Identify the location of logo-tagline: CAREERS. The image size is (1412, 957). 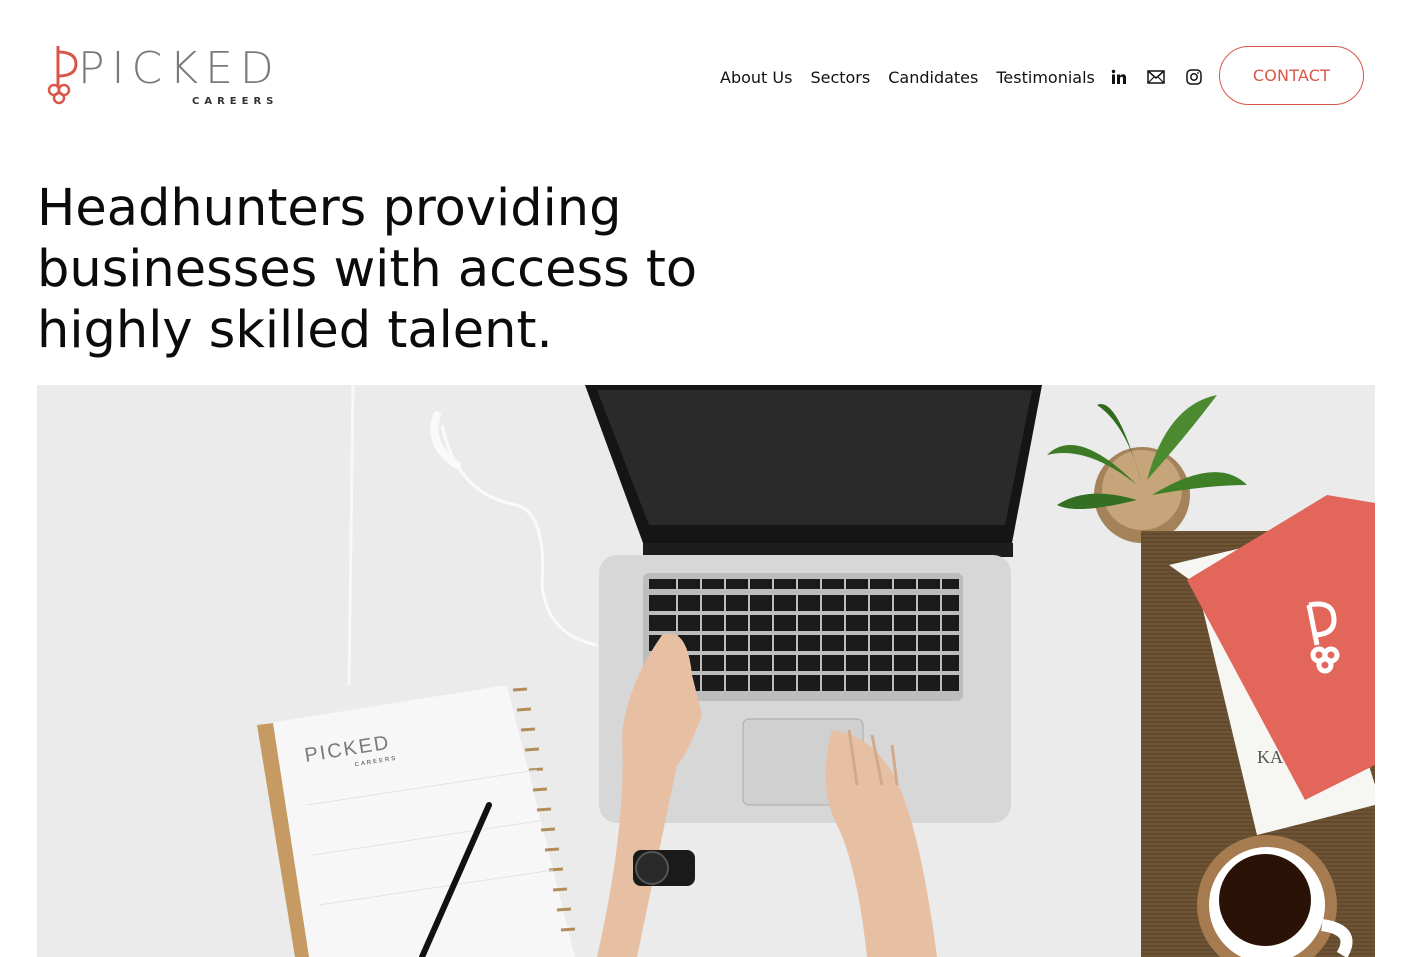
(235, 101).